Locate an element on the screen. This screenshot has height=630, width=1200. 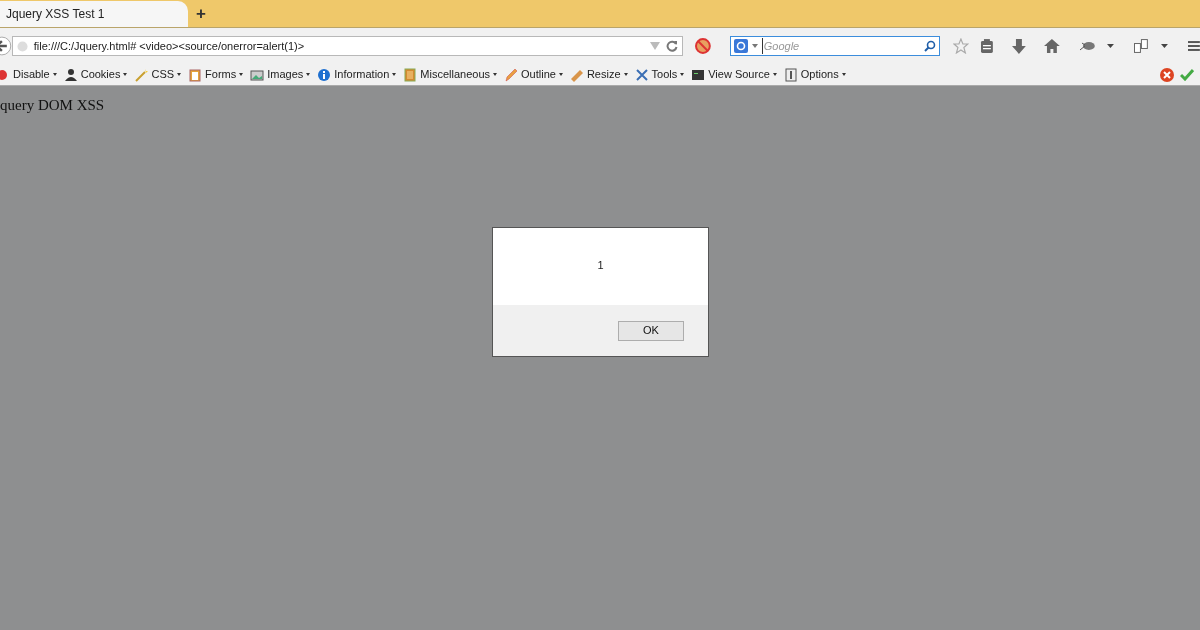
star-icon is located at coordinates (961, 46).